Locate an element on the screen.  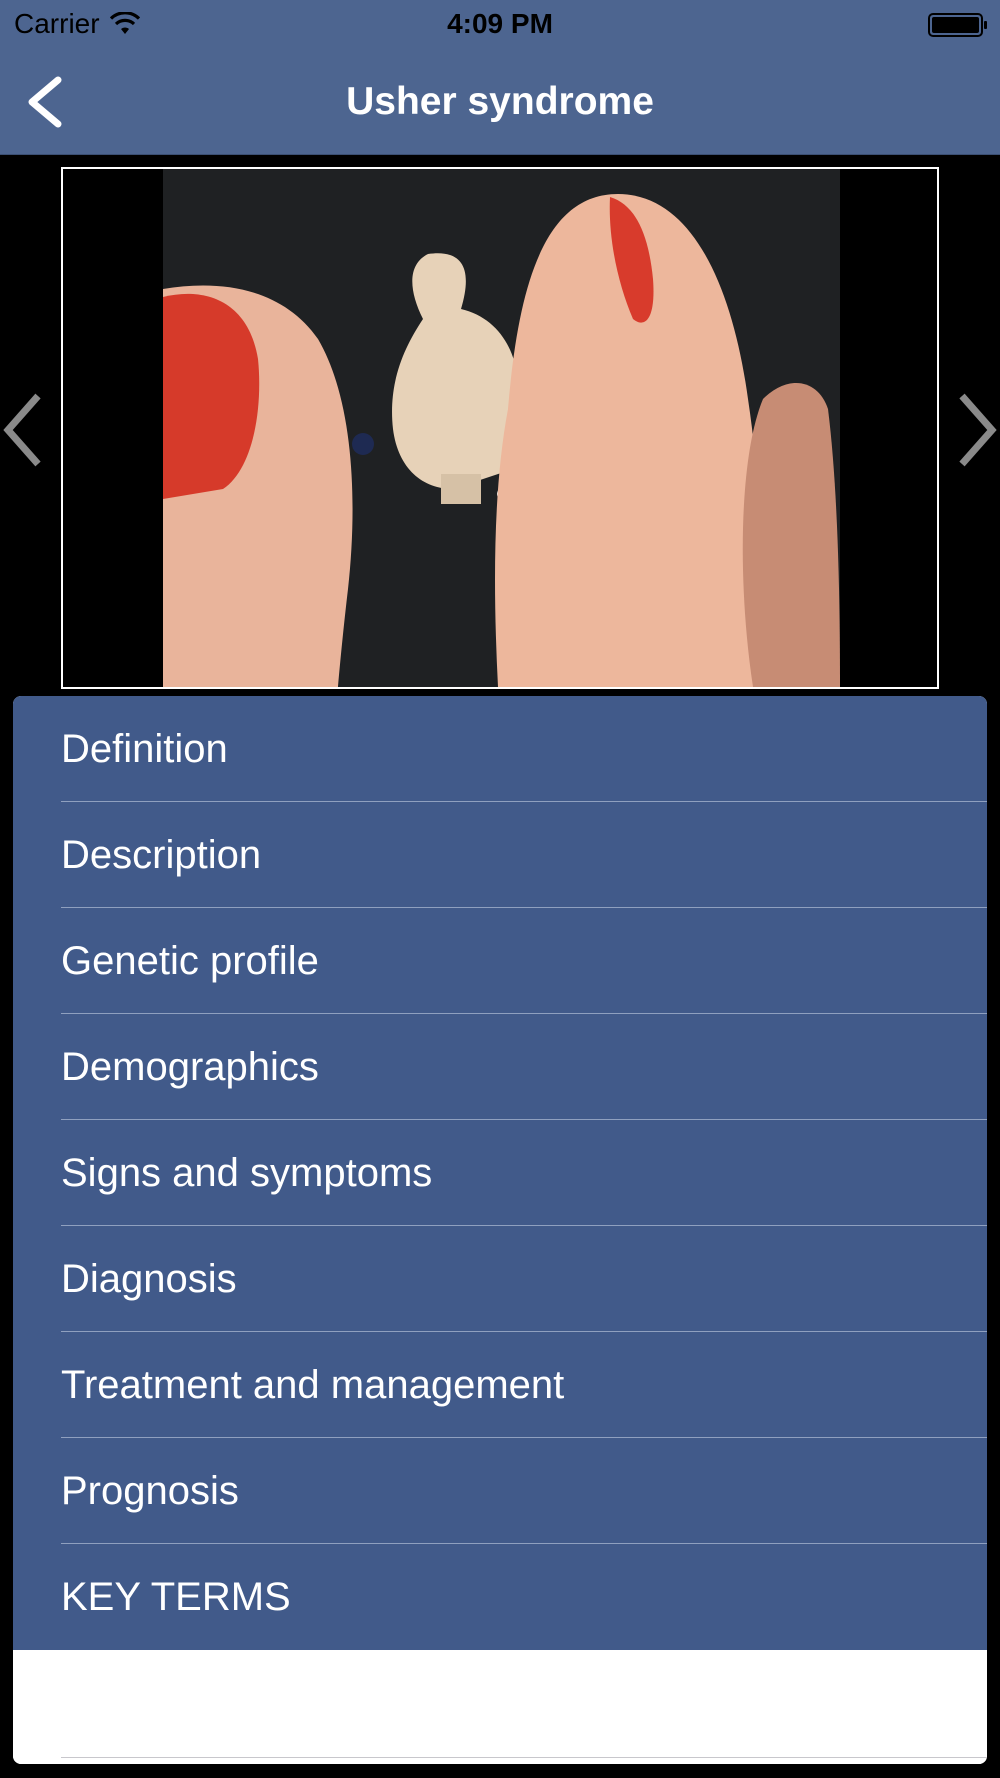
menu-item-treatment-and-management: Treatment and management is located at coordinates (500, 1385).